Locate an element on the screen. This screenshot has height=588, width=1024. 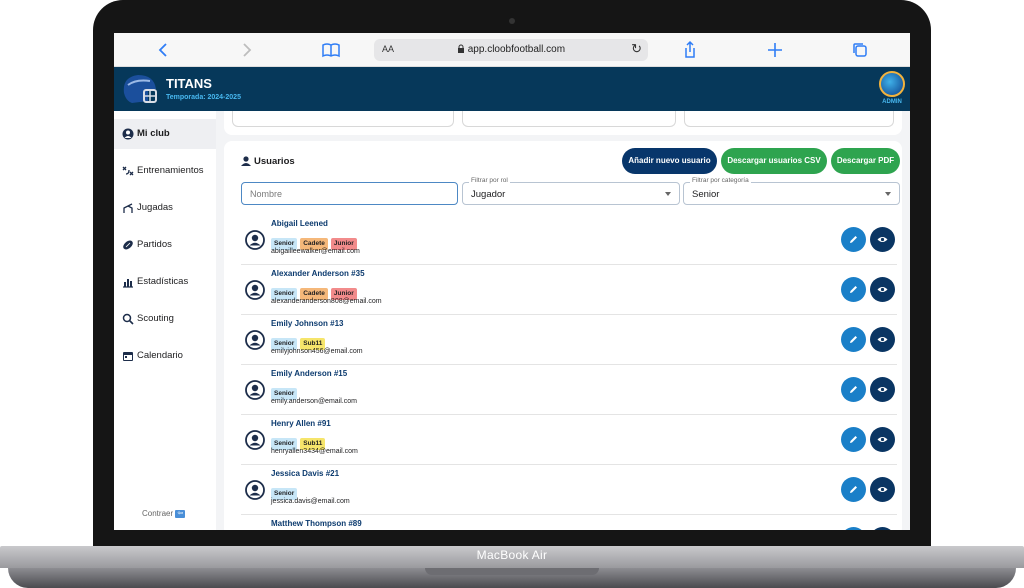
collapse-arrow-icon: ⇦ is located at coordinates (180, 513).